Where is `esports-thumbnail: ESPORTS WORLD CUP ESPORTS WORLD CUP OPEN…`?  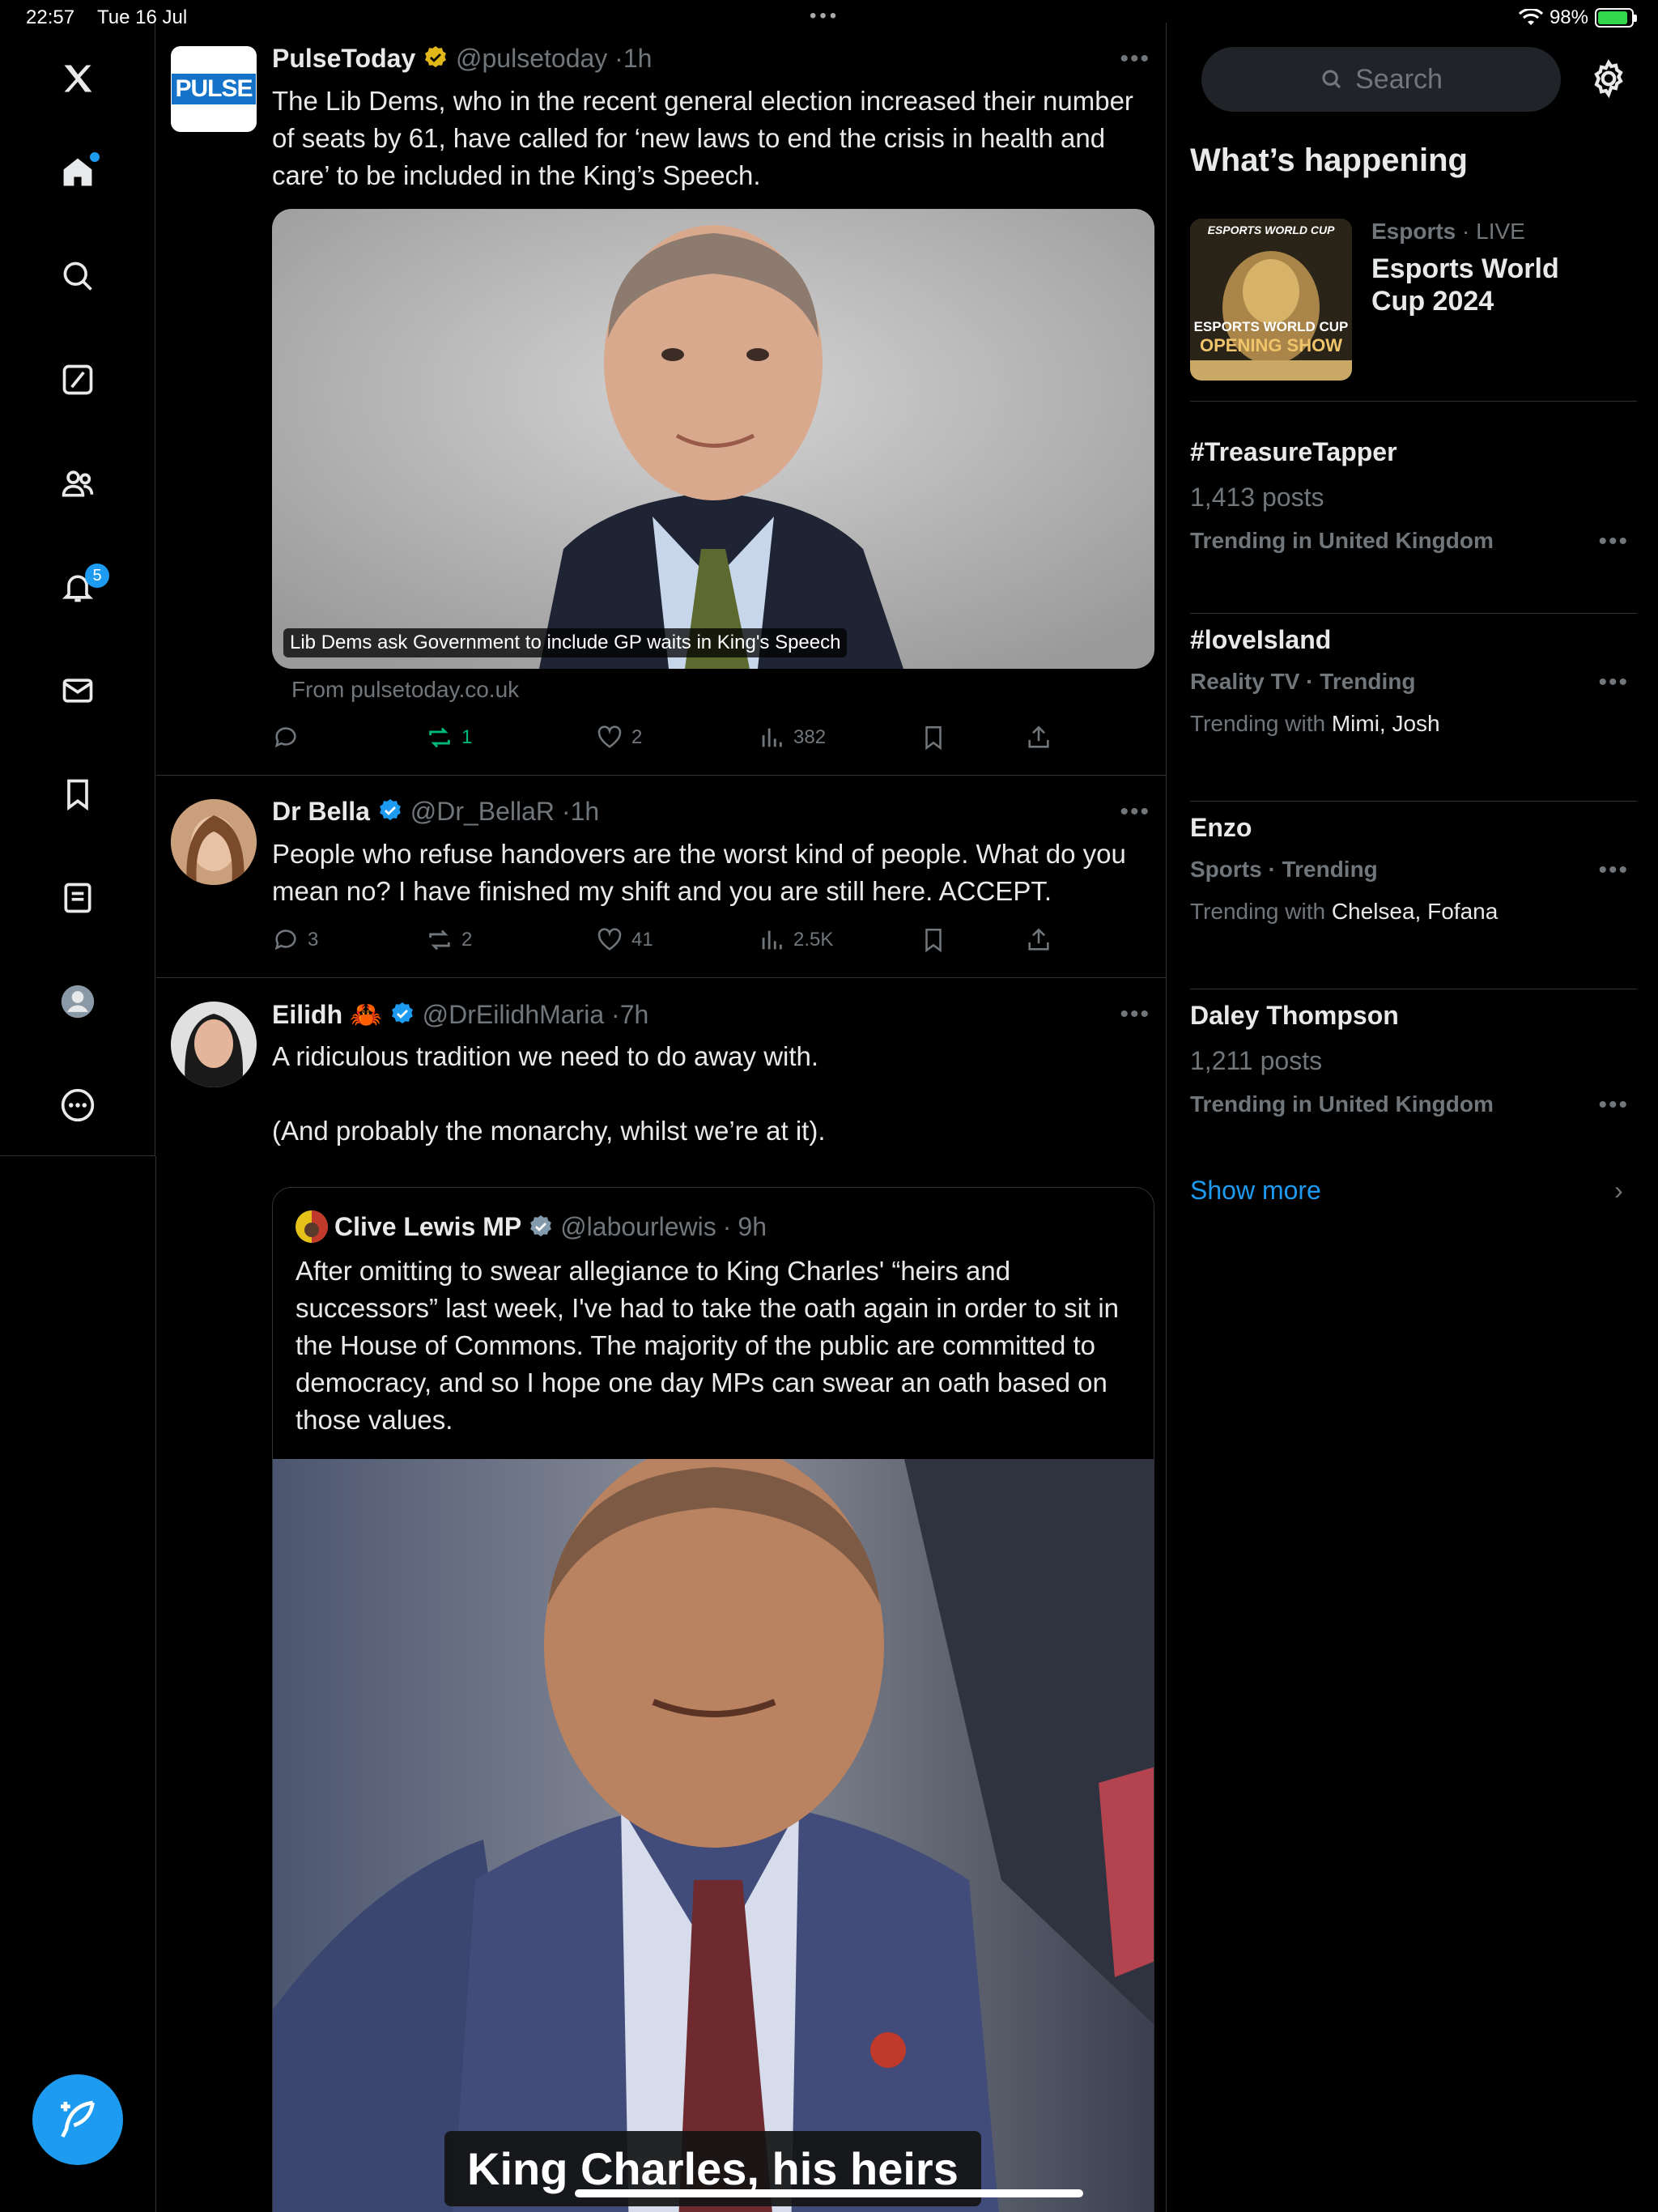
esports-thumbnail: ESPORTS WORLD CUP ESPORTS WORLD CUP OPEN… is located at coordinates (1271, 300).